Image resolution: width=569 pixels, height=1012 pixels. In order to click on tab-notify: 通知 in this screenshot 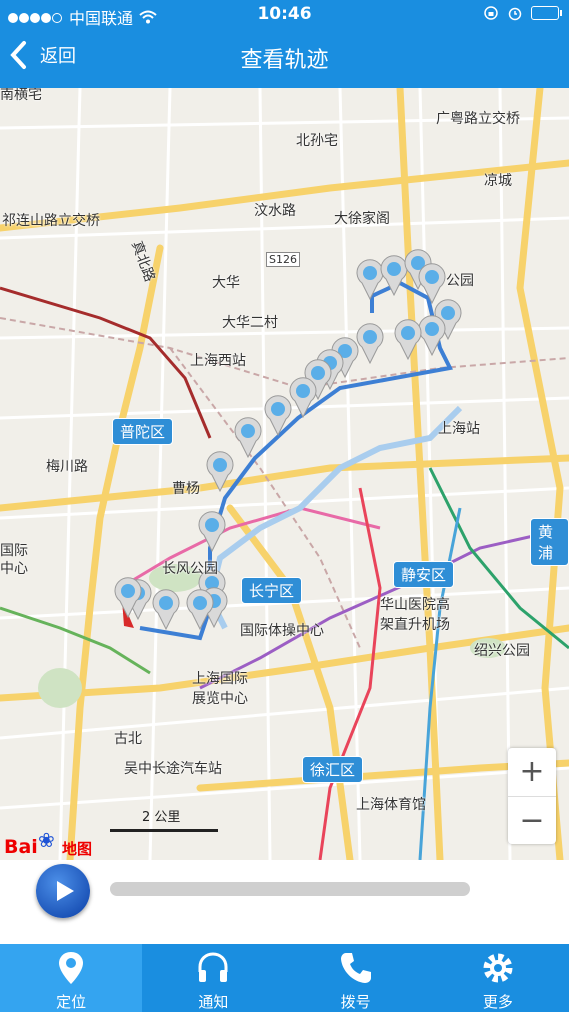, I will do `click(213, 978)`.